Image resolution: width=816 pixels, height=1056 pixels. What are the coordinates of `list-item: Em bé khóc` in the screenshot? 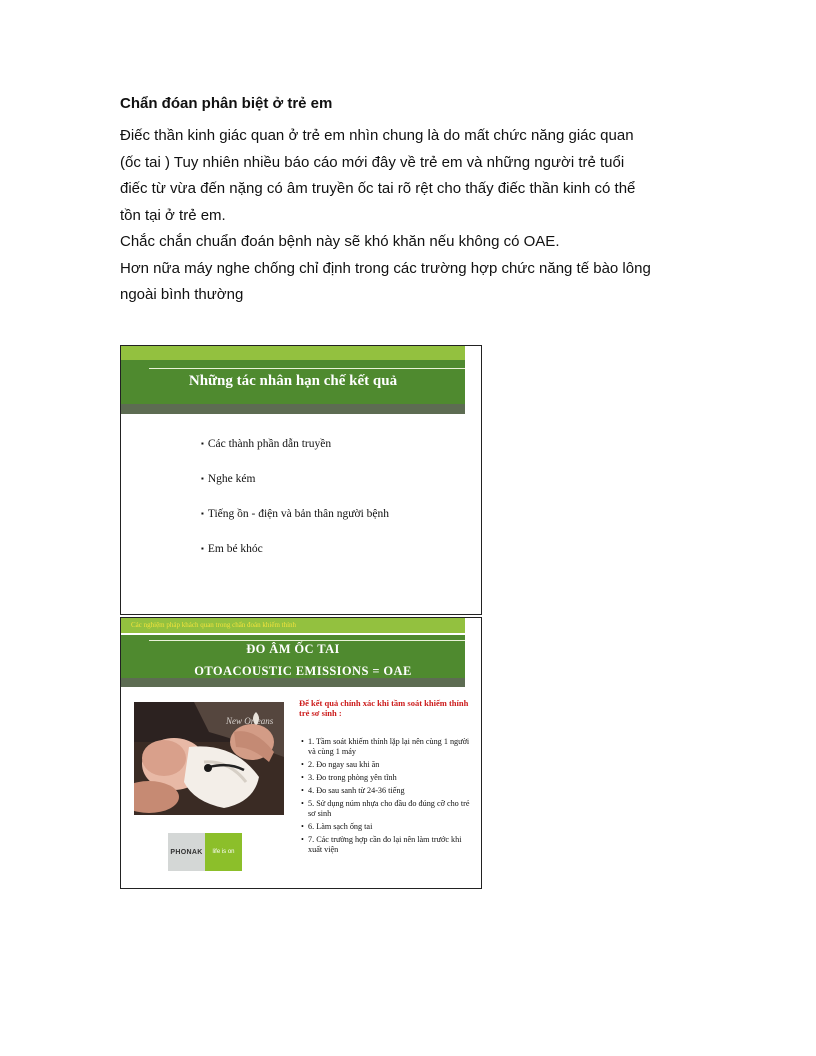 It's located at (295, 560).